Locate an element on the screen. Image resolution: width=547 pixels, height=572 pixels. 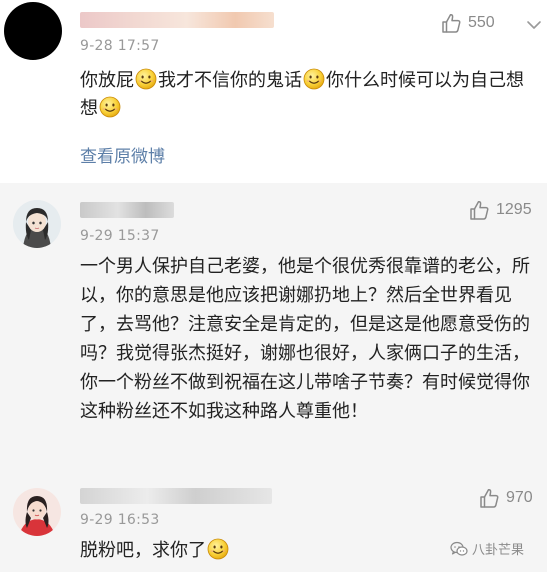
watermark: 八卦芒果 is located at coordinates (487, 548).